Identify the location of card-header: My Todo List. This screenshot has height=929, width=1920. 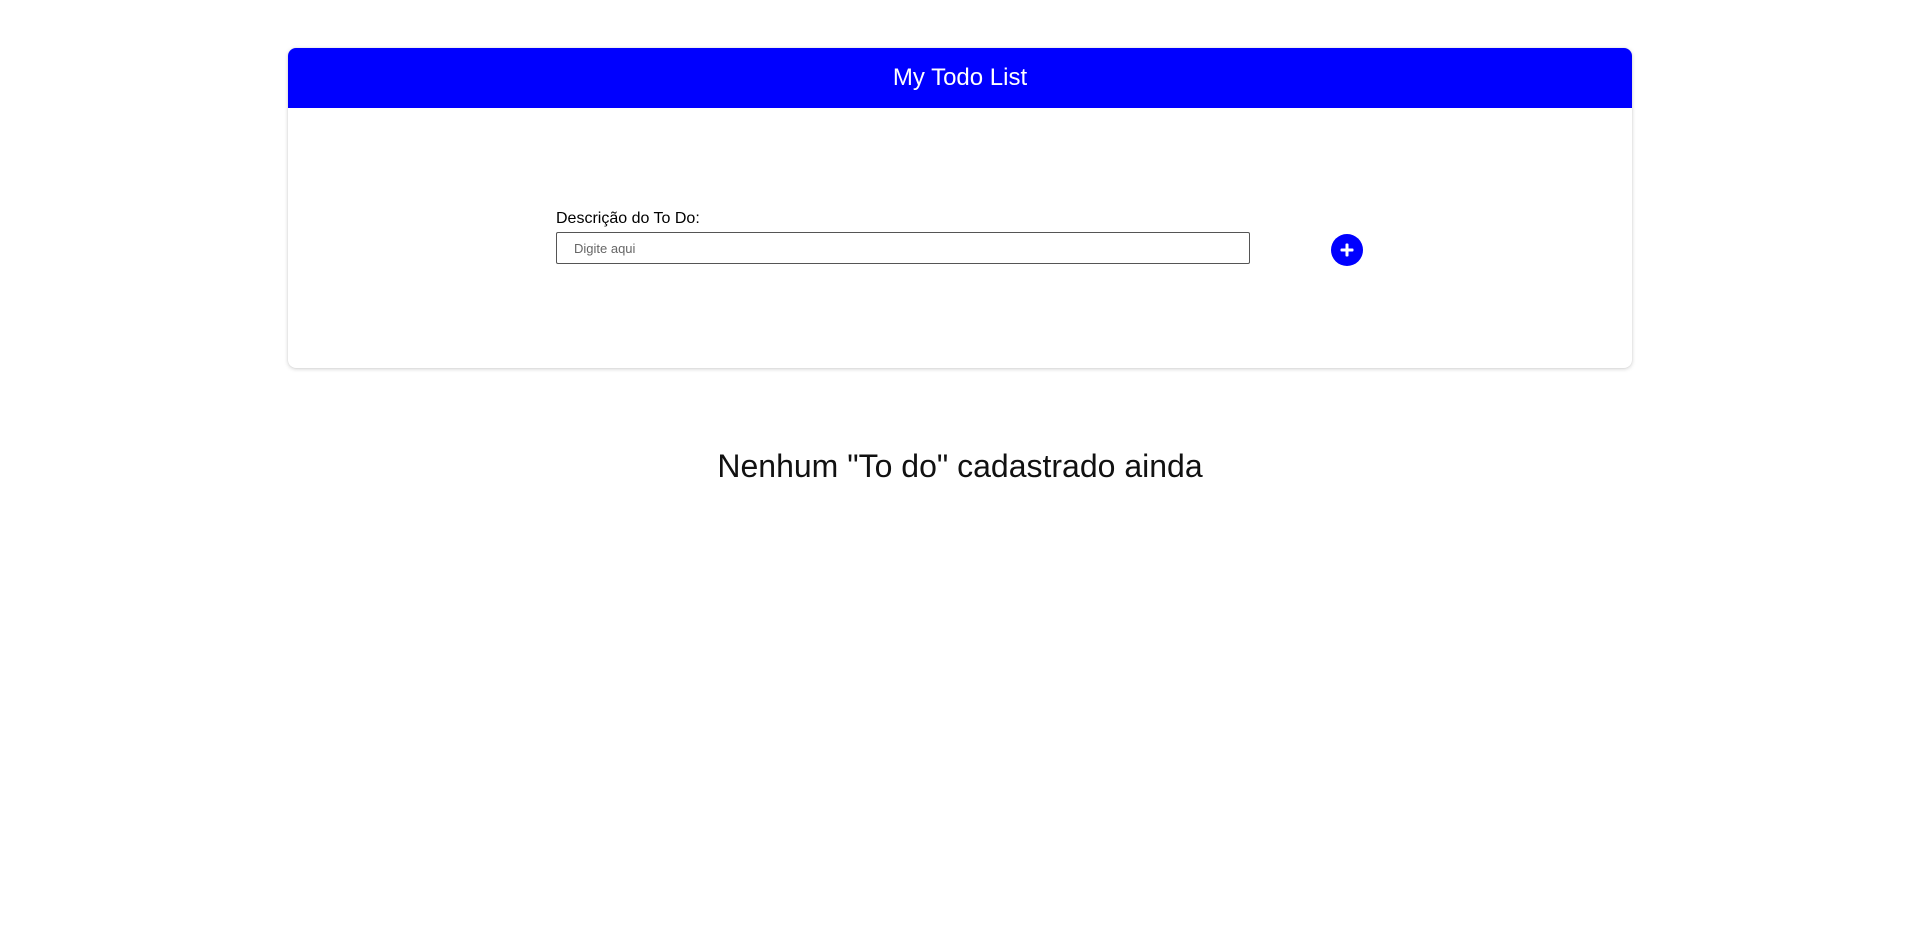
(960, 78).